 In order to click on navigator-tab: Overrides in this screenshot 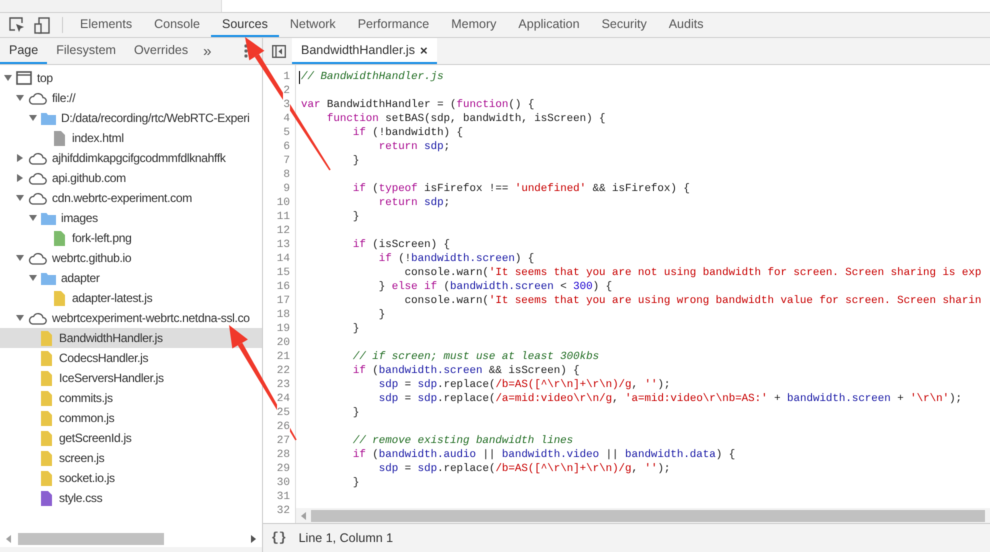, I will do `click(161, 51)`.